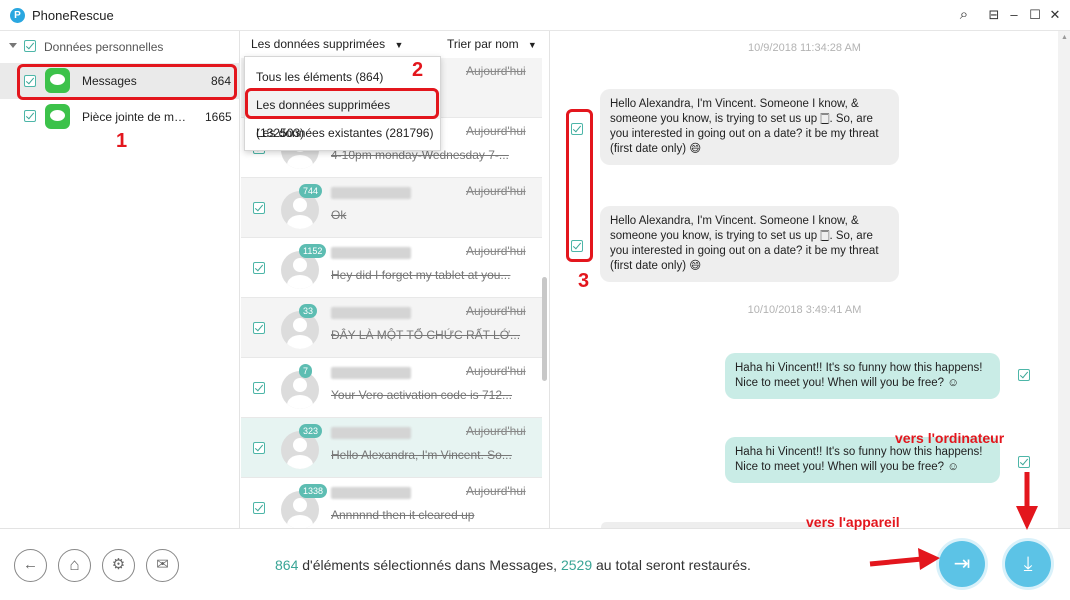  Describe the element at coordinates (483, 44) in the screenshot. I see `sort-label: Trier par nom` at that location.